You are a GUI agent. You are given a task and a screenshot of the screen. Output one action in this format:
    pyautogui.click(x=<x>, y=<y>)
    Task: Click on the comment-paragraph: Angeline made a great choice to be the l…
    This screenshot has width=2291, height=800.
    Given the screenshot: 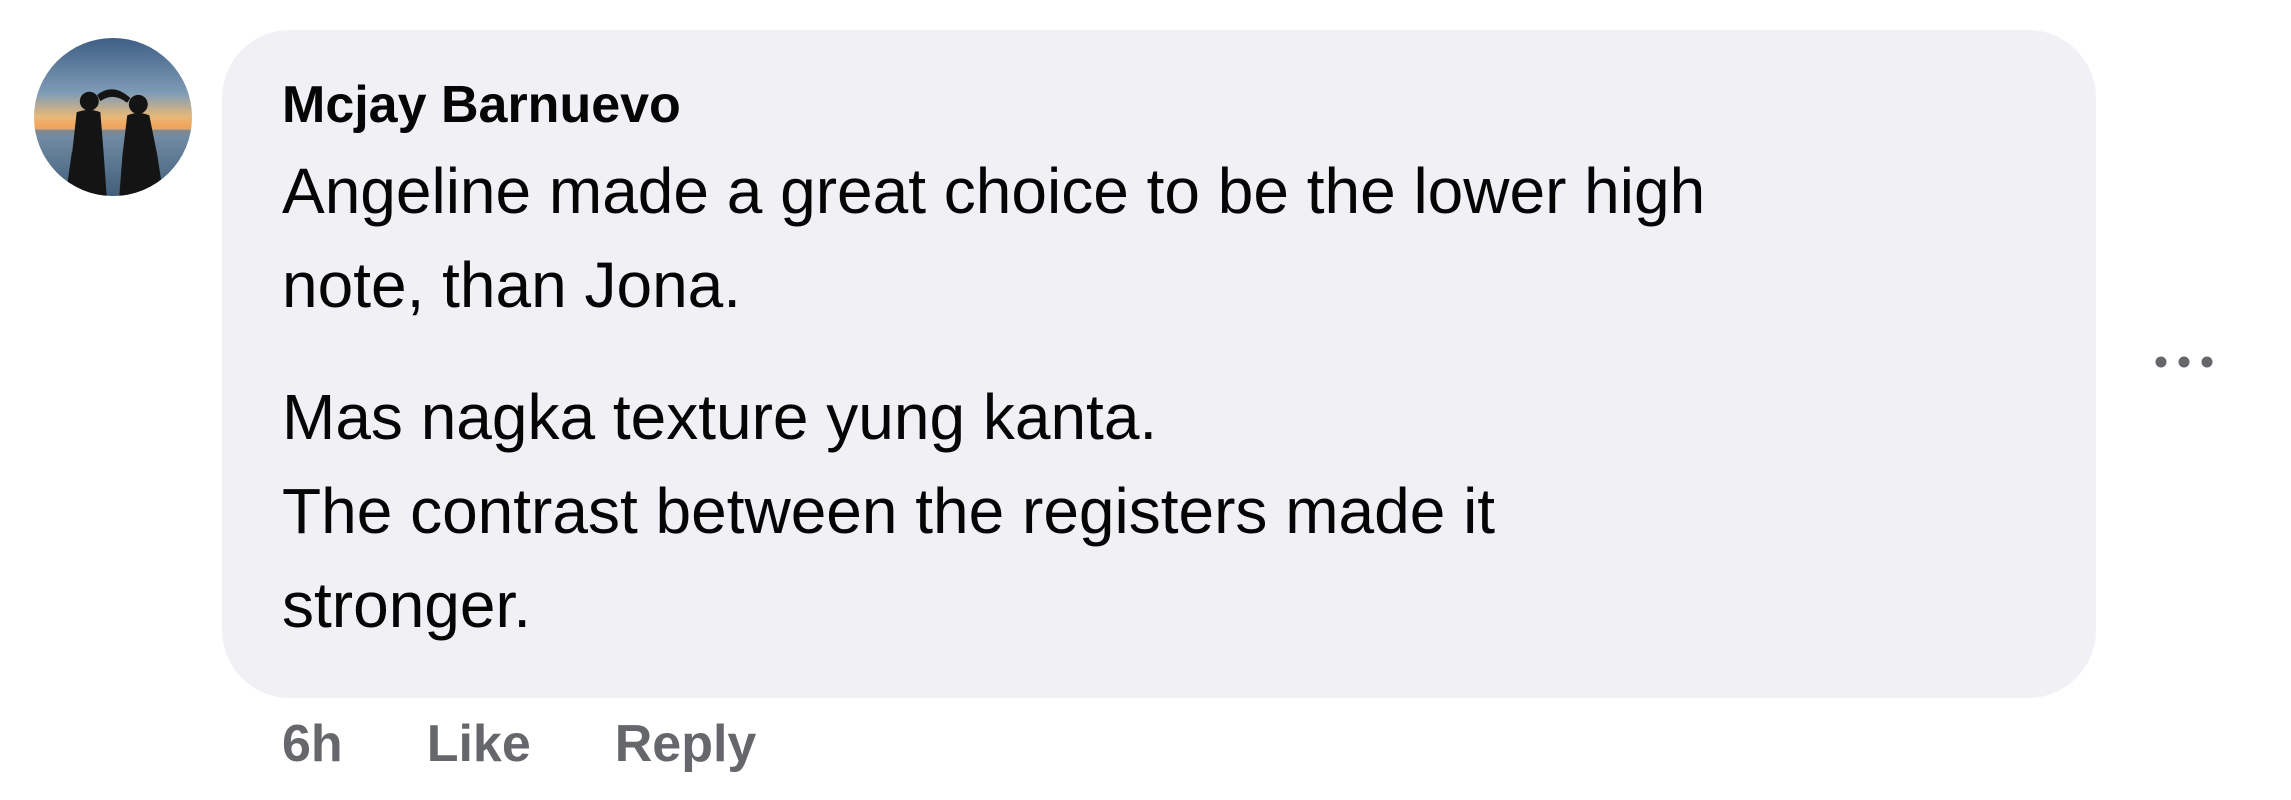 What is the action you would take?
    pyautogui.click(x=994, y=238)
    